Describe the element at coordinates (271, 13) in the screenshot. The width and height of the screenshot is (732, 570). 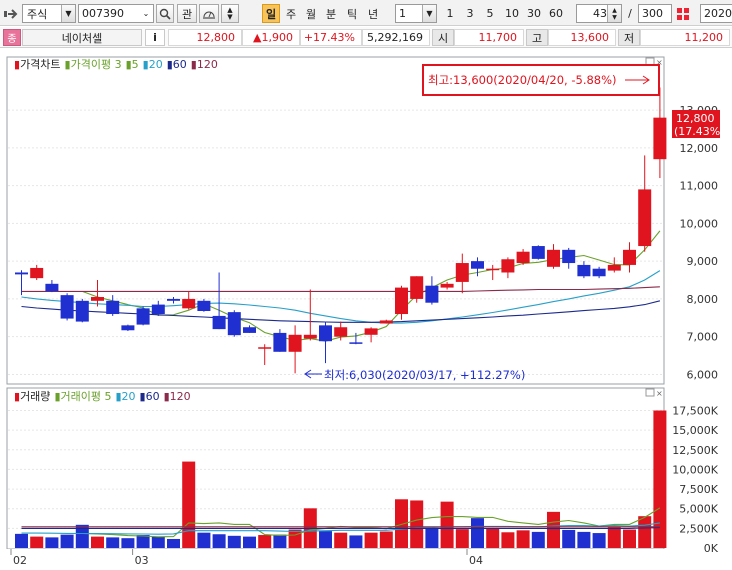
I see `period-day-button: 일` at that location.